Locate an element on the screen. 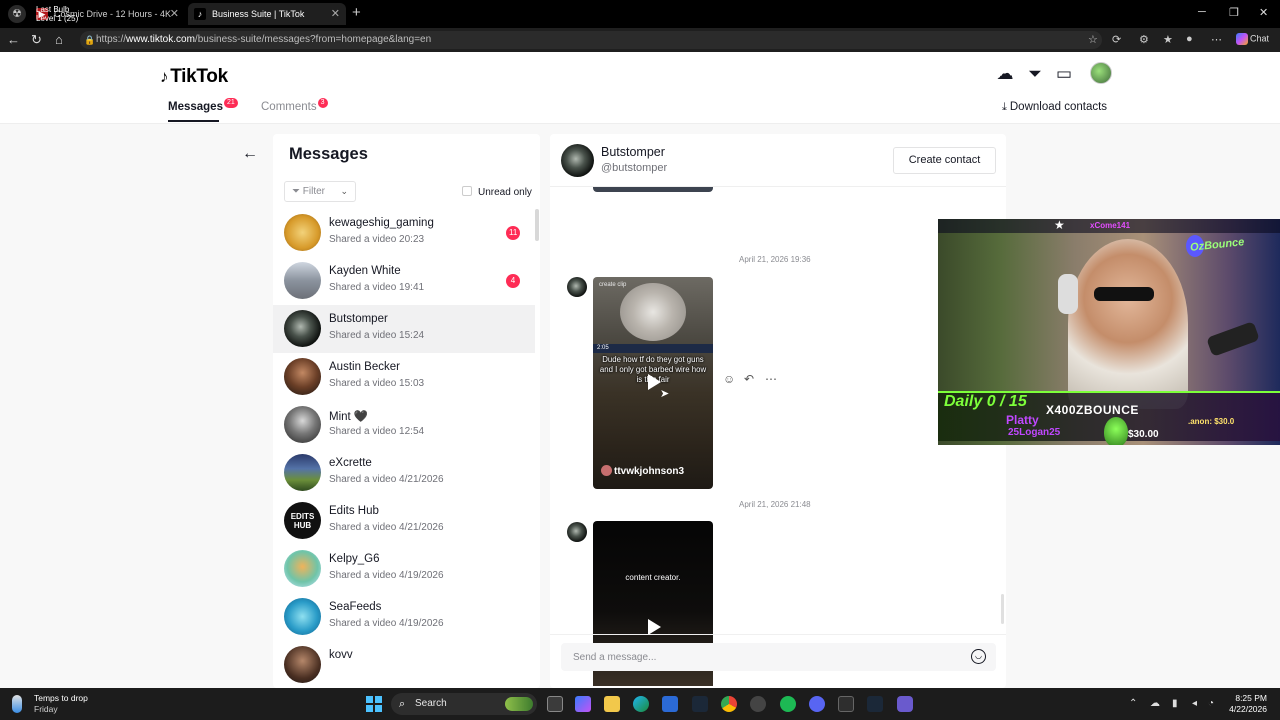 The image size is (1280, 720). extension-icon: ⟳ is located at coordinates (1116, 39).